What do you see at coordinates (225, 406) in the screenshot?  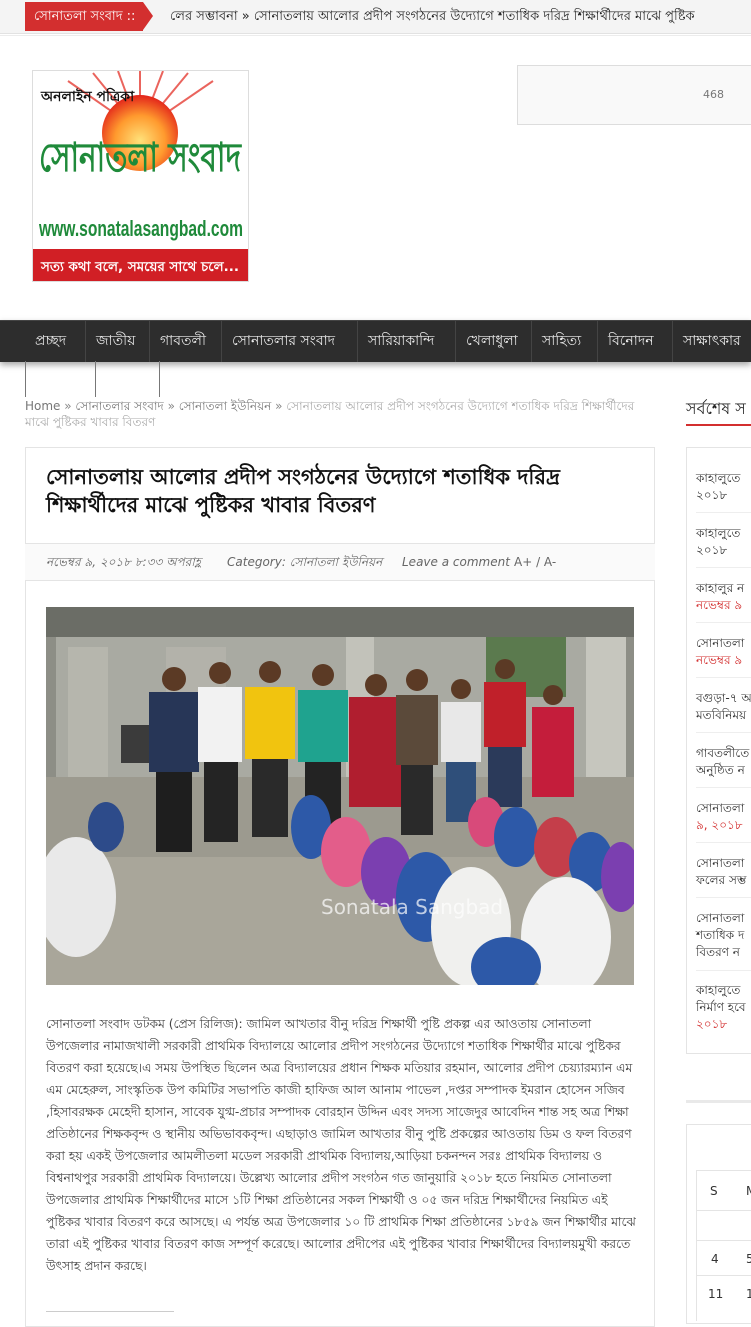 I see `breadcrumb-subcategory-link: সোনাতলা ইউনিয়ন` at bounding box center [225, 406].